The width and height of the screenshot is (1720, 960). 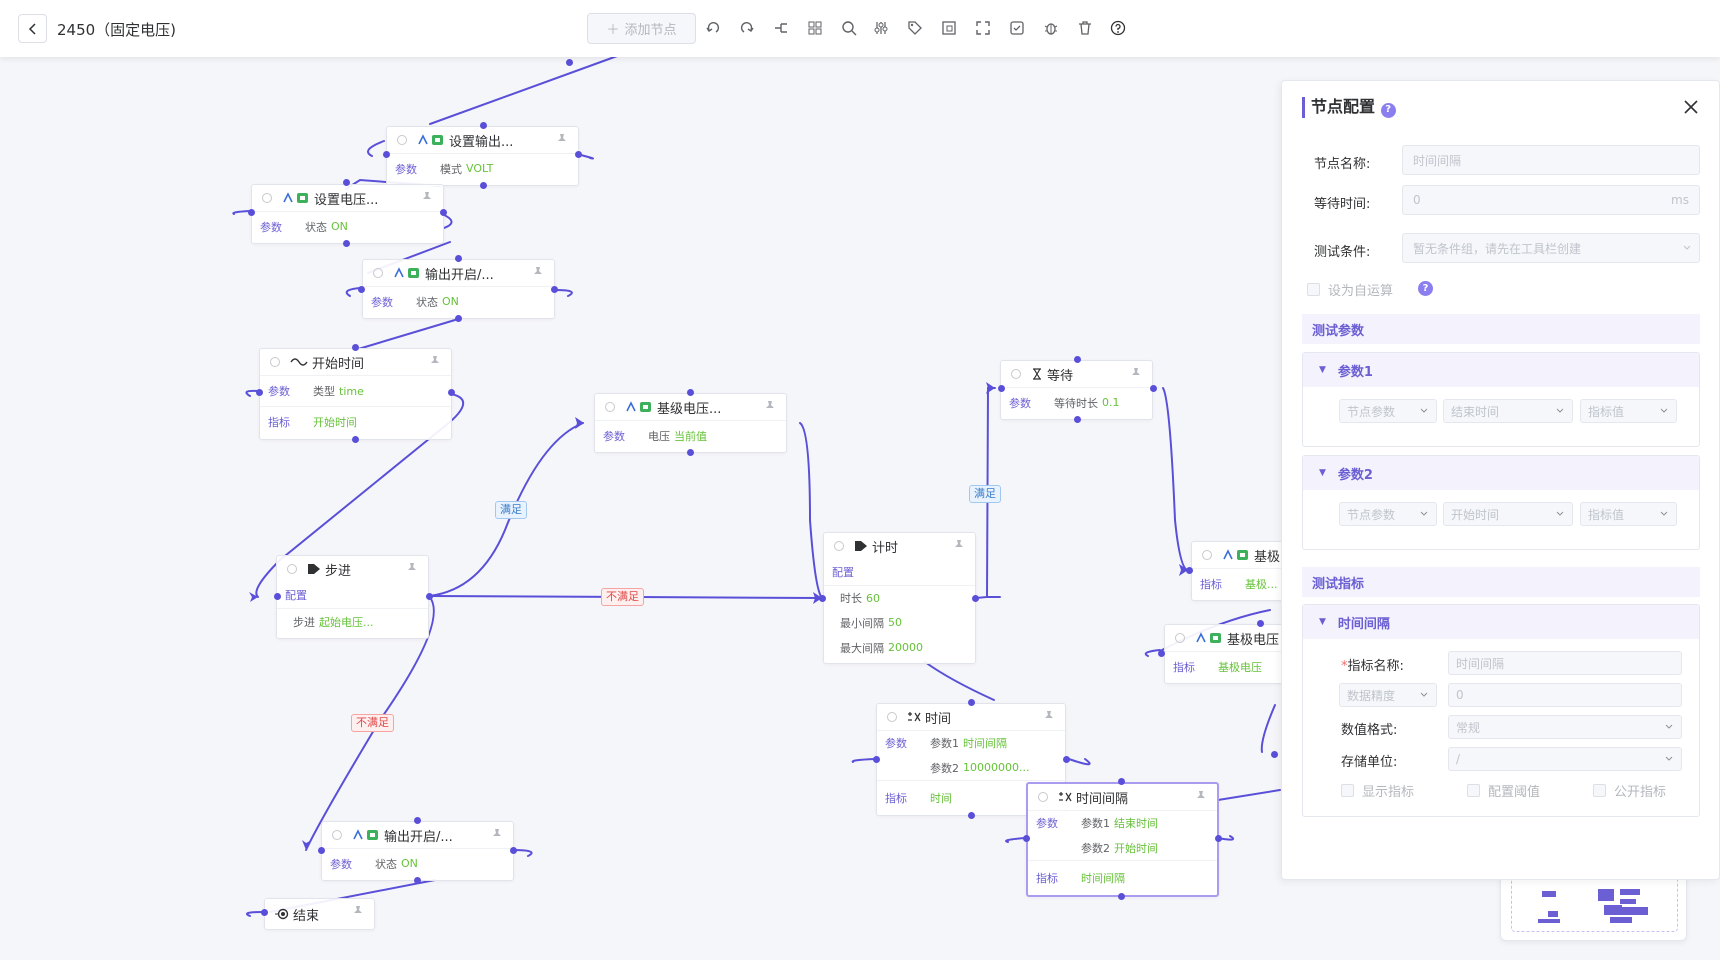 What do you see at coordinates (1388, 695) in the screenshot?
I see `precision-select: 数据精度` at bounding box center [1388, 695].